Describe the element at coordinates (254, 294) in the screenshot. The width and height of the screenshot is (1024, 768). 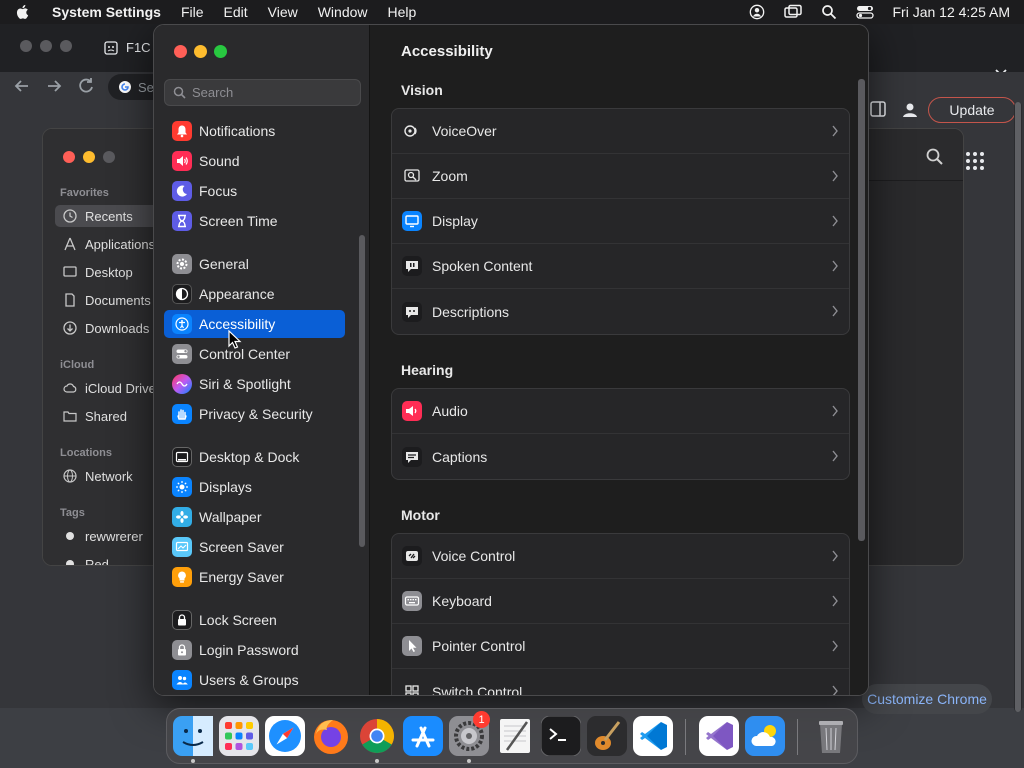
I see `sidebar-item-appearance: Appearance` at that location.